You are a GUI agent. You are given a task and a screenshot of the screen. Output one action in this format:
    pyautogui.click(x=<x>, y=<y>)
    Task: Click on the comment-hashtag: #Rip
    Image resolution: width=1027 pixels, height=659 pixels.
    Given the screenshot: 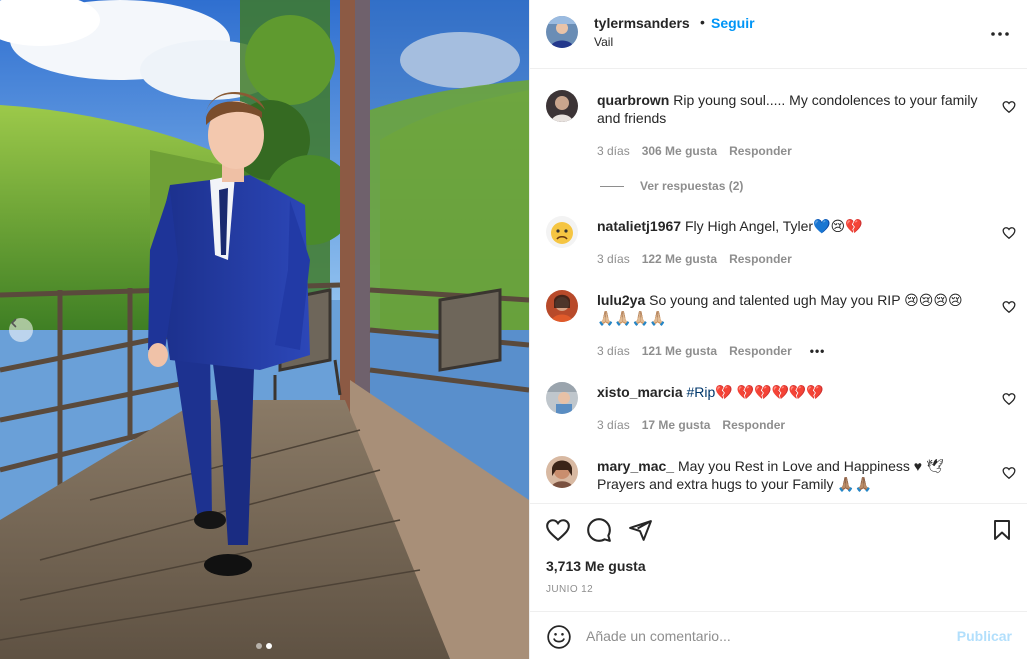 What is the action you would take?
    pyautogui.click(x=701, y=392)
    